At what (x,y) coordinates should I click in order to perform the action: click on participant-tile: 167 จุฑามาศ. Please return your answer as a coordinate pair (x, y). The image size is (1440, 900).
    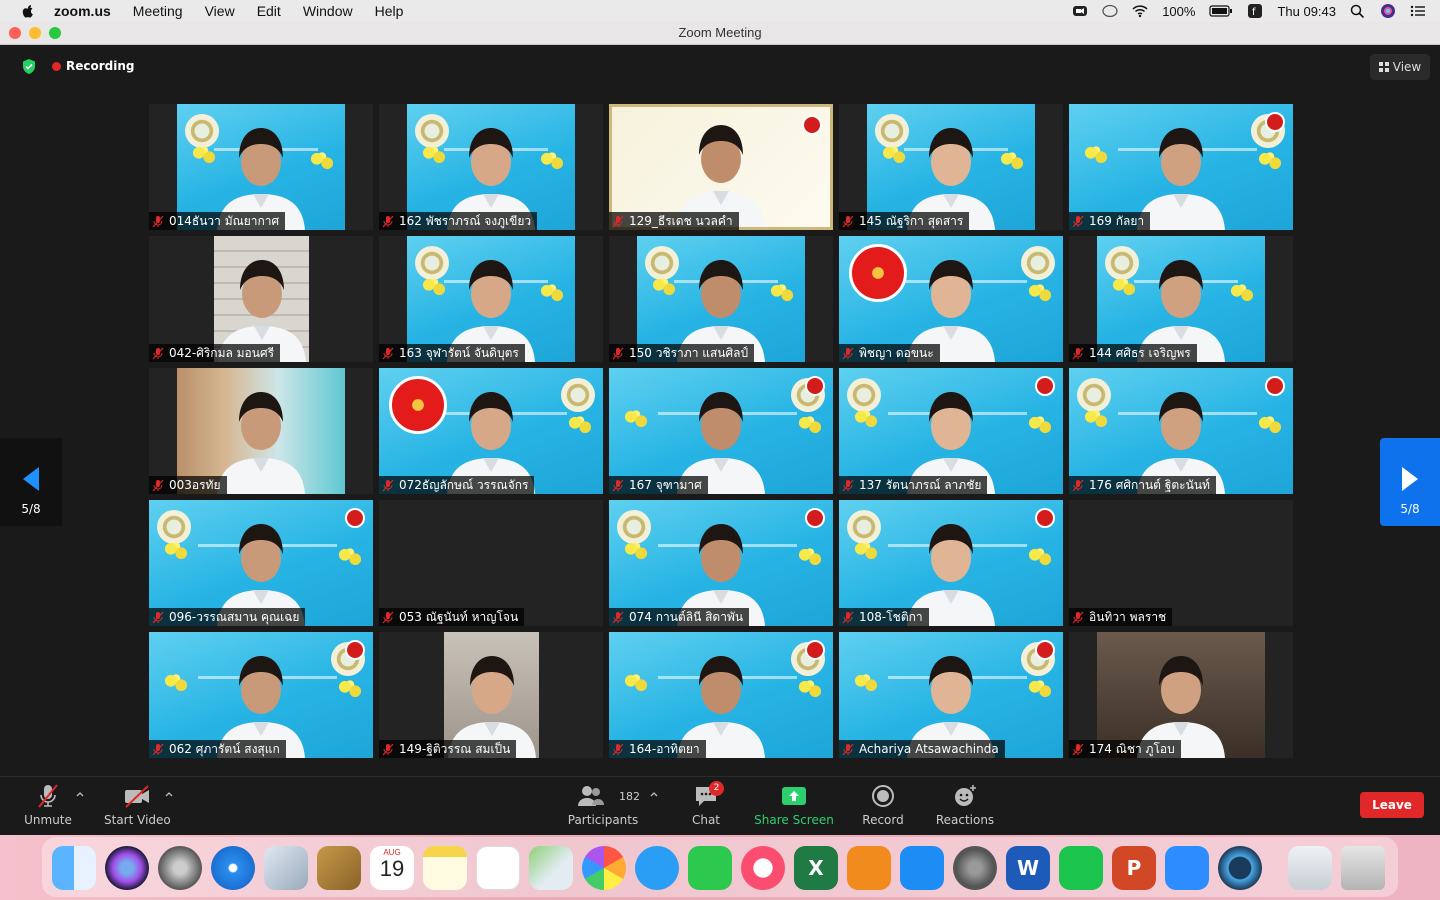
    Looking at the image, I should click on (721, 431).